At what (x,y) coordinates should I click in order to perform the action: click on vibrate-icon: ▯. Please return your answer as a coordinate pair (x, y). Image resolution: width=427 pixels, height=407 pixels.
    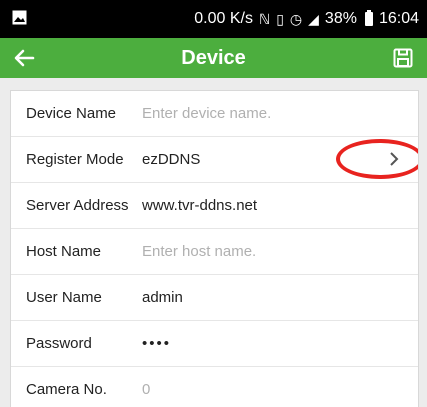
    Looking at the image, I should click on (280, 18).